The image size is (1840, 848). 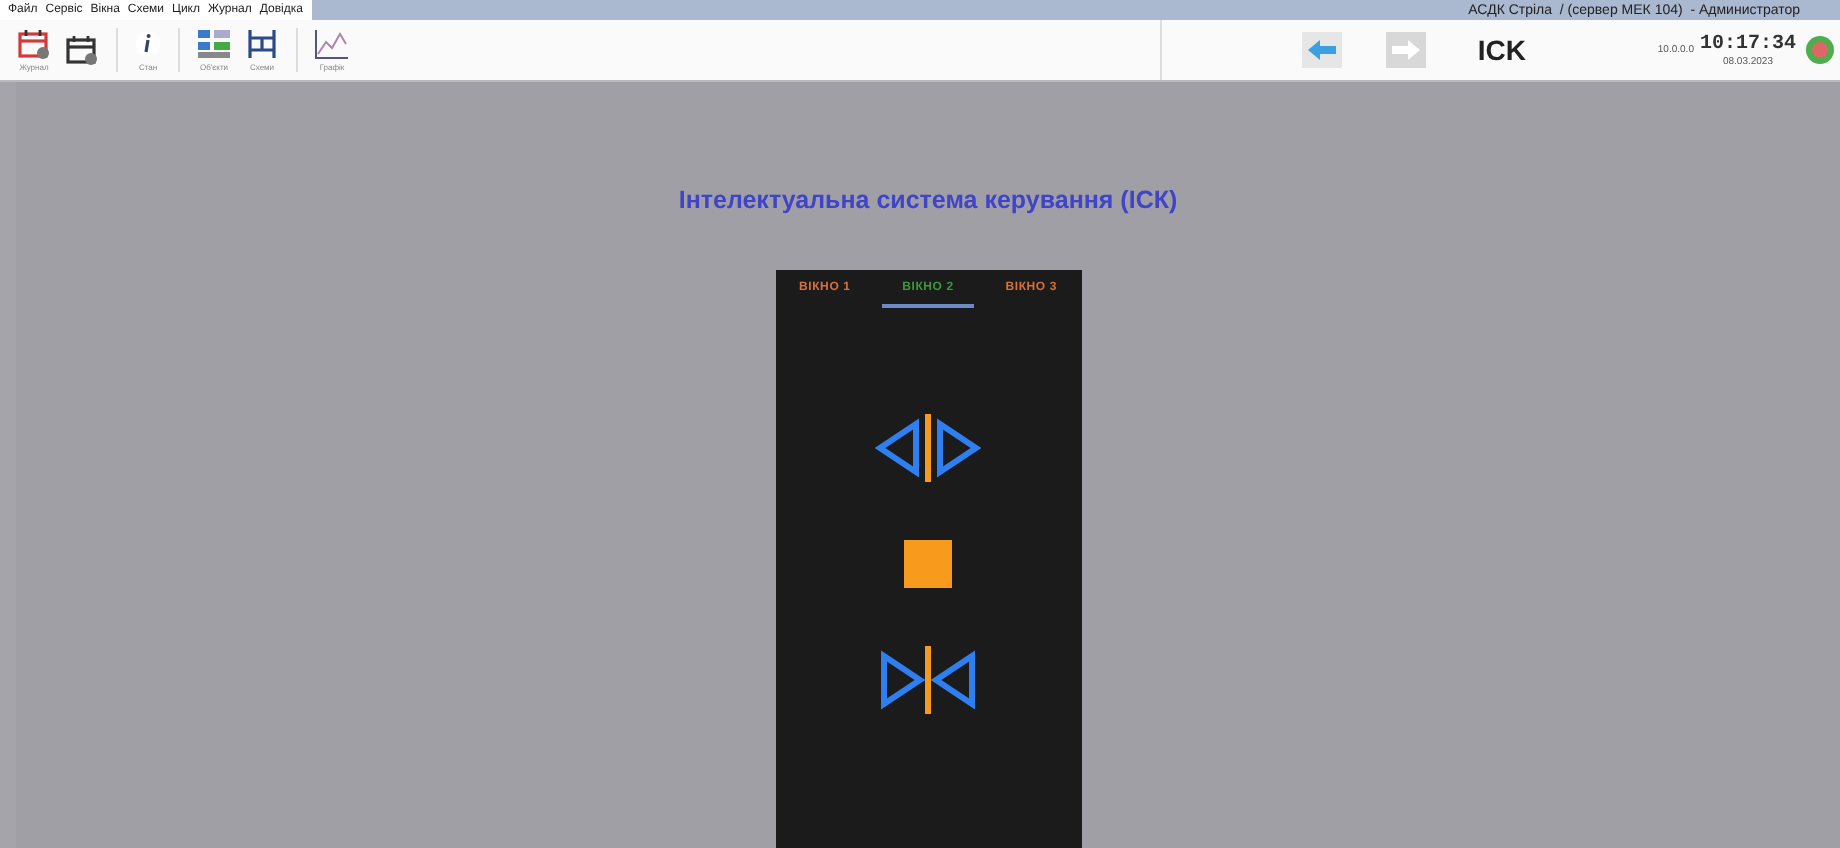 What do you see at coordinates (1321, 50) in the screenshot?
I see `back-button` at bounding box center [1321, 50].